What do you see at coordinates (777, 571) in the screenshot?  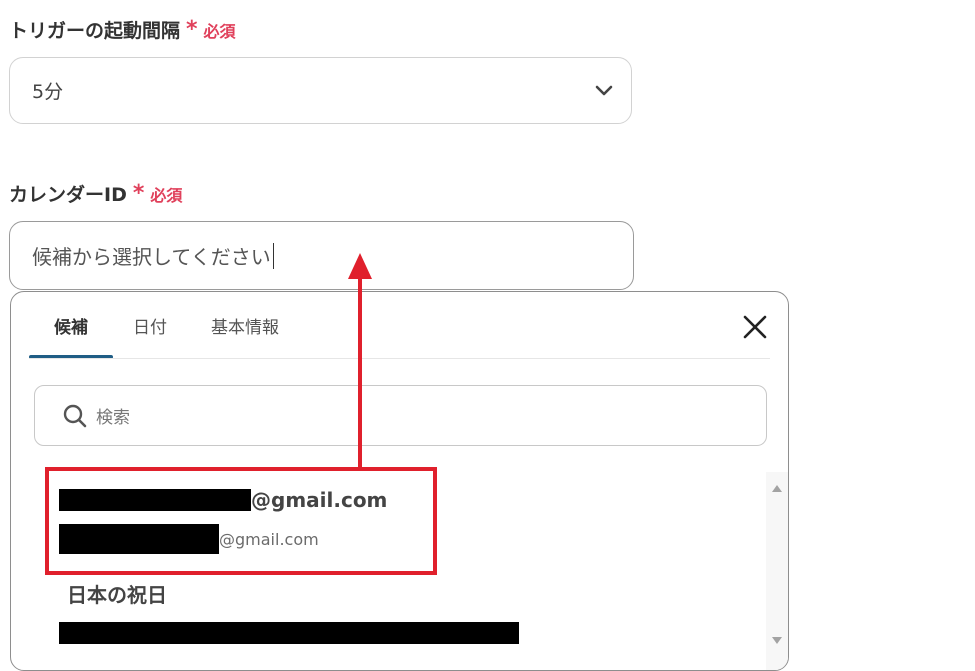 I see `scrollbar` at bounding box center [777, 571].